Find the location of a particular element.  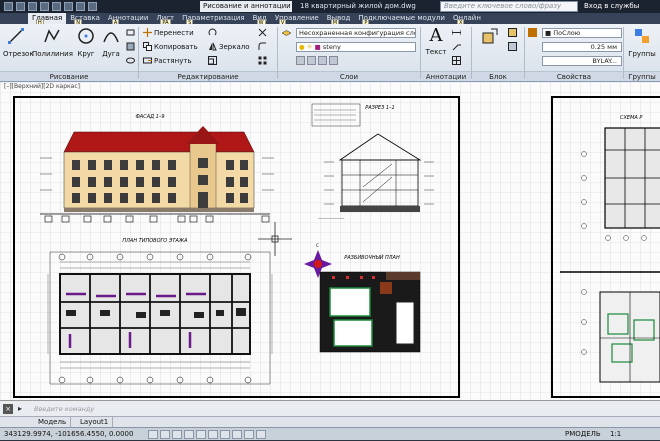

osnap-icon is located at coordinates (201, 434).